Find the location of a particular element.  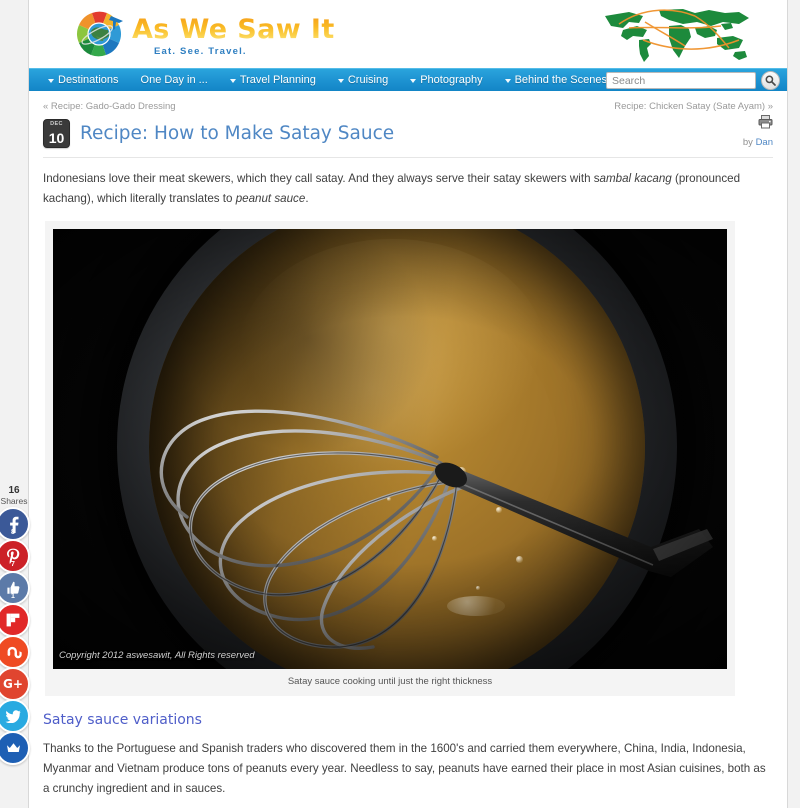

share-button-crown is located at coordinates (15, 748).